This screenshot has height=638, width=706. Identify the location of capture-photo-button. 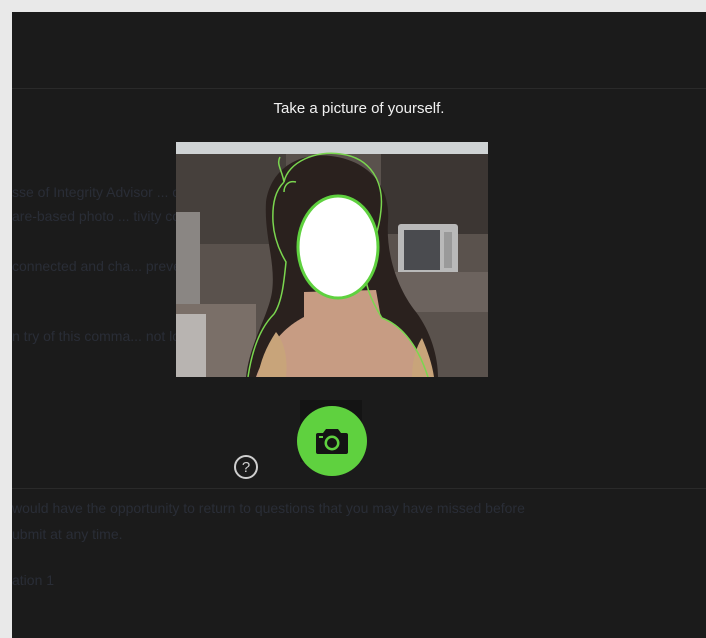
(332, 441).